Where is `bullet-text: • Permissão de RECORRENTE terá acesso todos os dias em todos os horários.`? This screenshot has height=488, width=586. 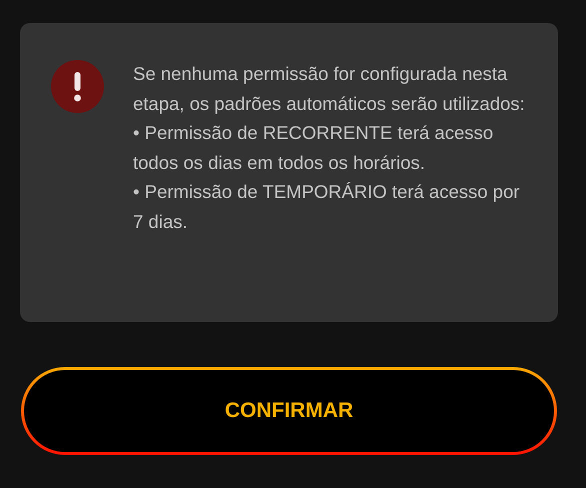
bullet-text: • Permissão de RECORRENTE terá acesso todos os dias em todos os horários. is located at coordinates (313, 147).